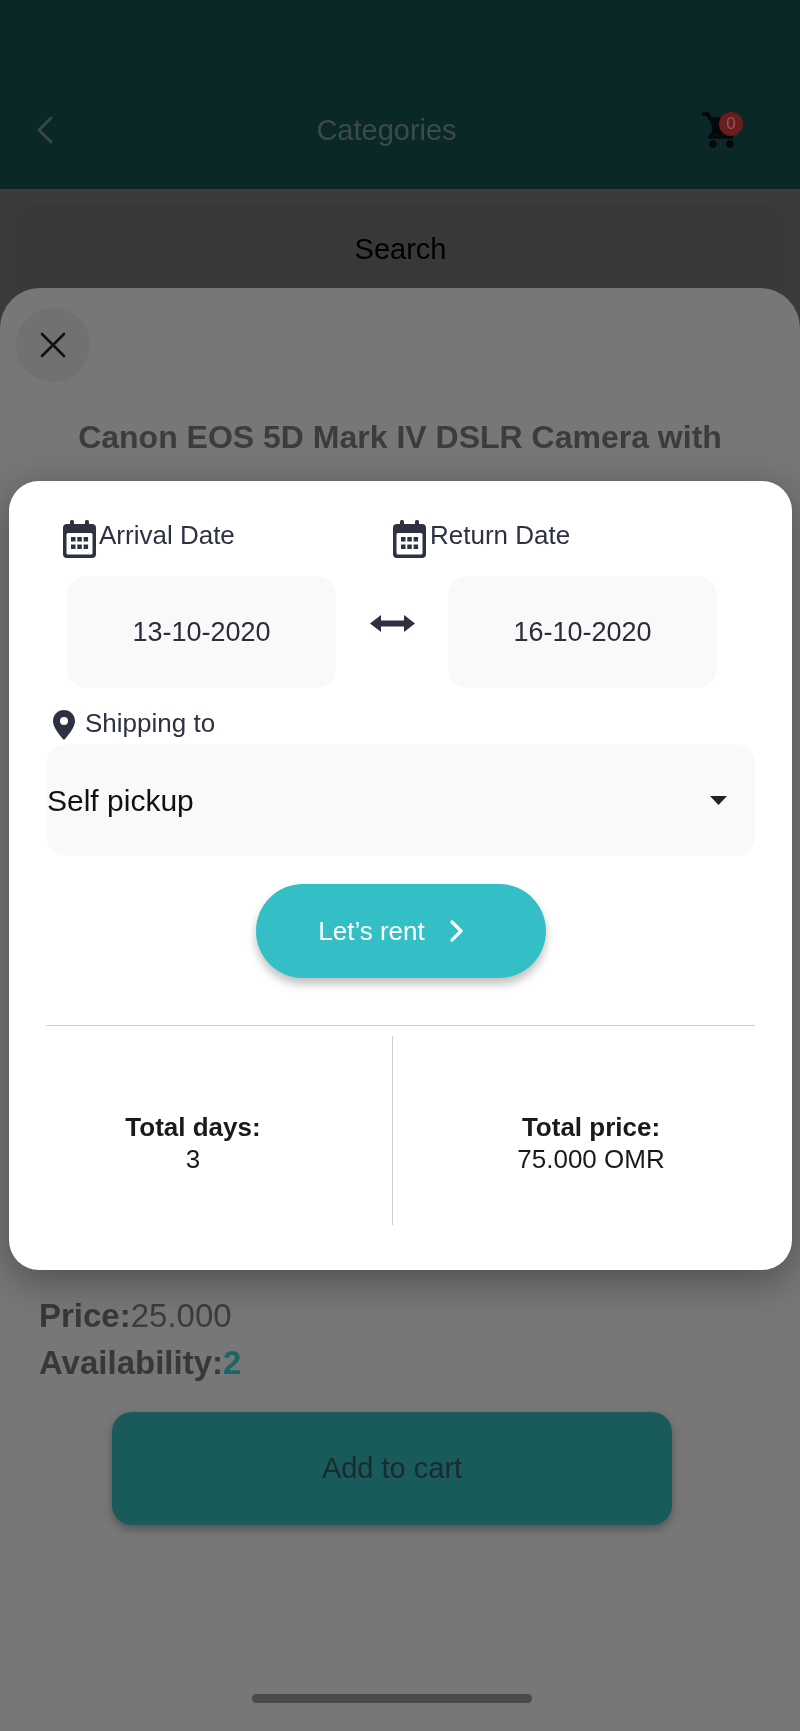 Image resolution: width=800 pixels, height=1731 pixels. What do you see at coordinates (591, 1127) in the screenshot?
I see `total-label: Total price:` at bounding box center [591, 1127].